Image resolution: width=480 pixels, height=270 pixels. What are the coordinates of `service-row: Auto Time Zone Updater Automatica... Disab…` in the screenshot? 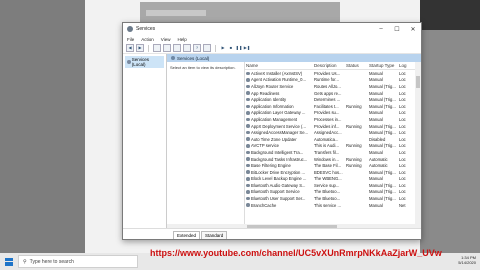 It's located at (333, 139).